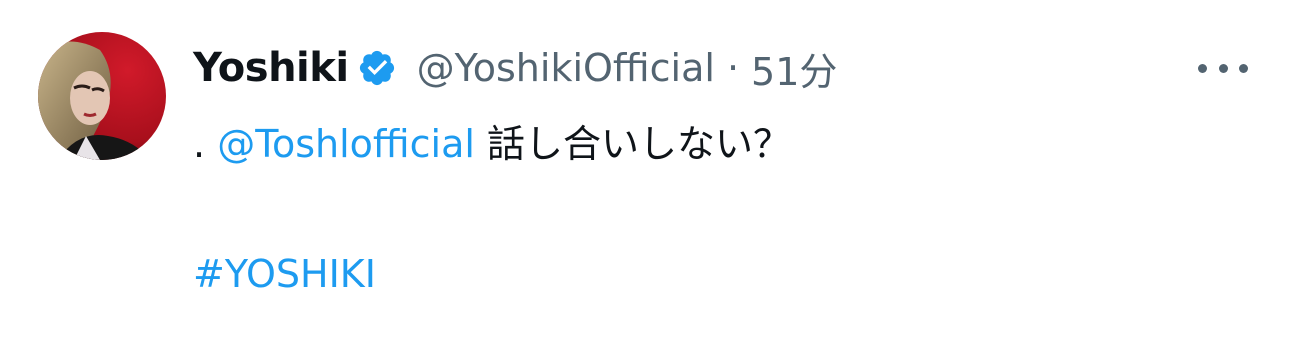  Describe the element at coordinates (566, 68) in the screenshot. I see `author-handle: @YoshikiOfficial` at that location.